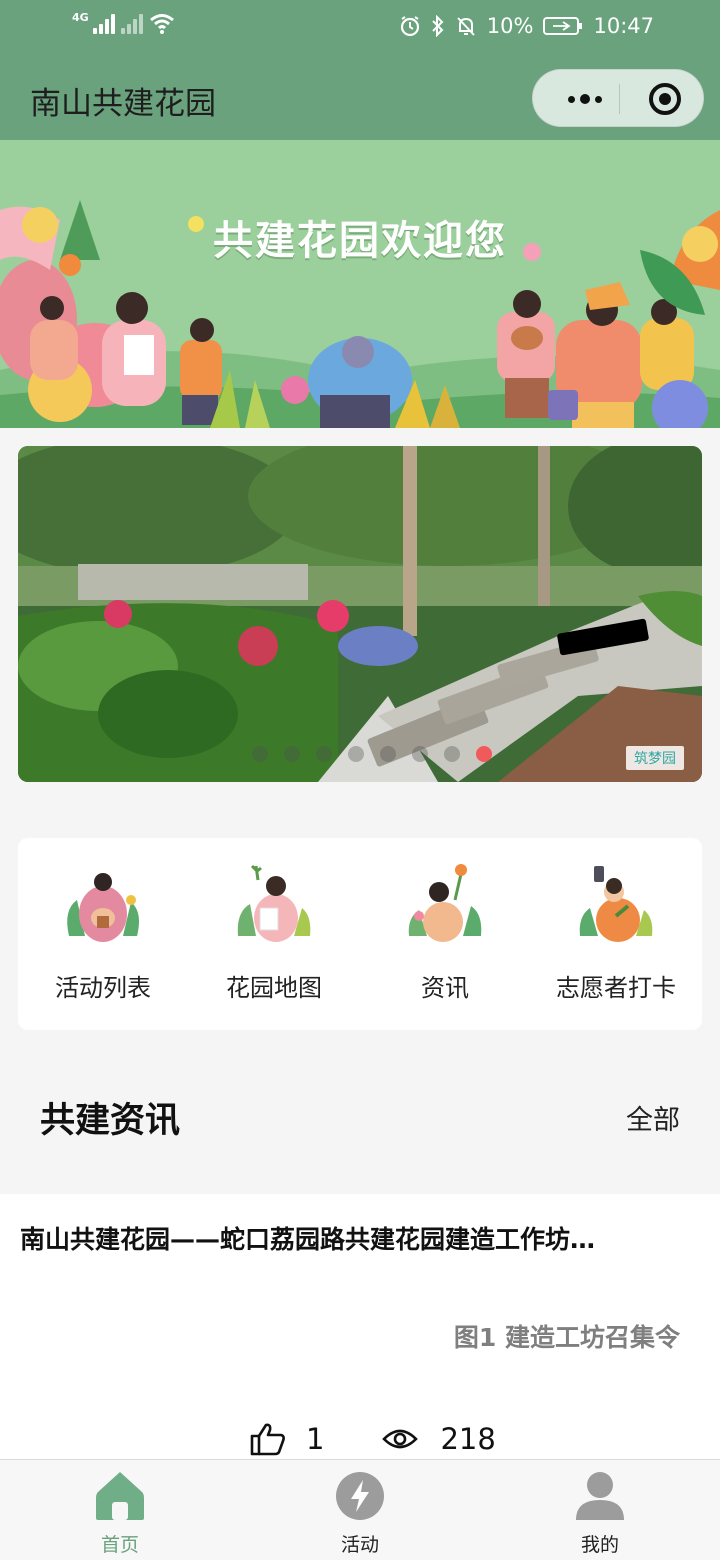  Describe the element at coordinates (653, 1117) in the screenshot. I see `view-all-link: 全部` at that location.